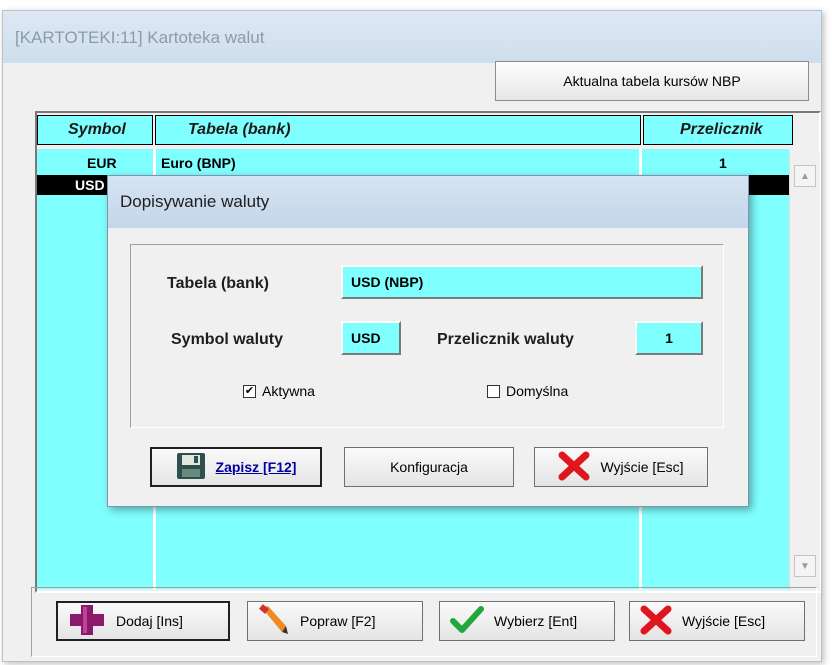 The image size is (832, 665). I want to click on column-header-przelicznik: Przelicznik, so click(718, 130).